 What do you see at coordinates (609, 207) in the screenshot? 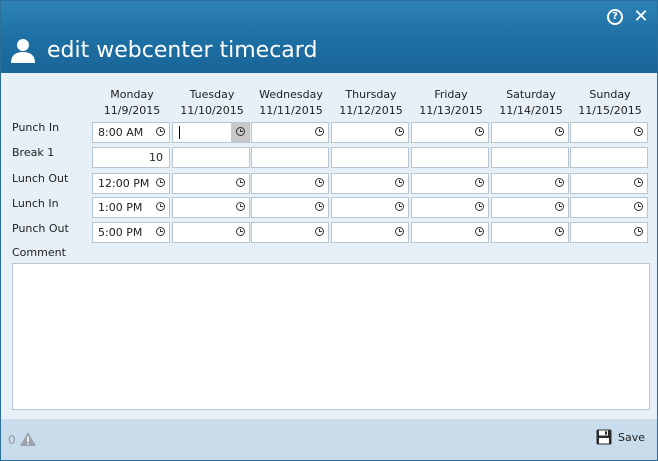
I see `lunch-in-sunday` at bounding box center [609, 207].